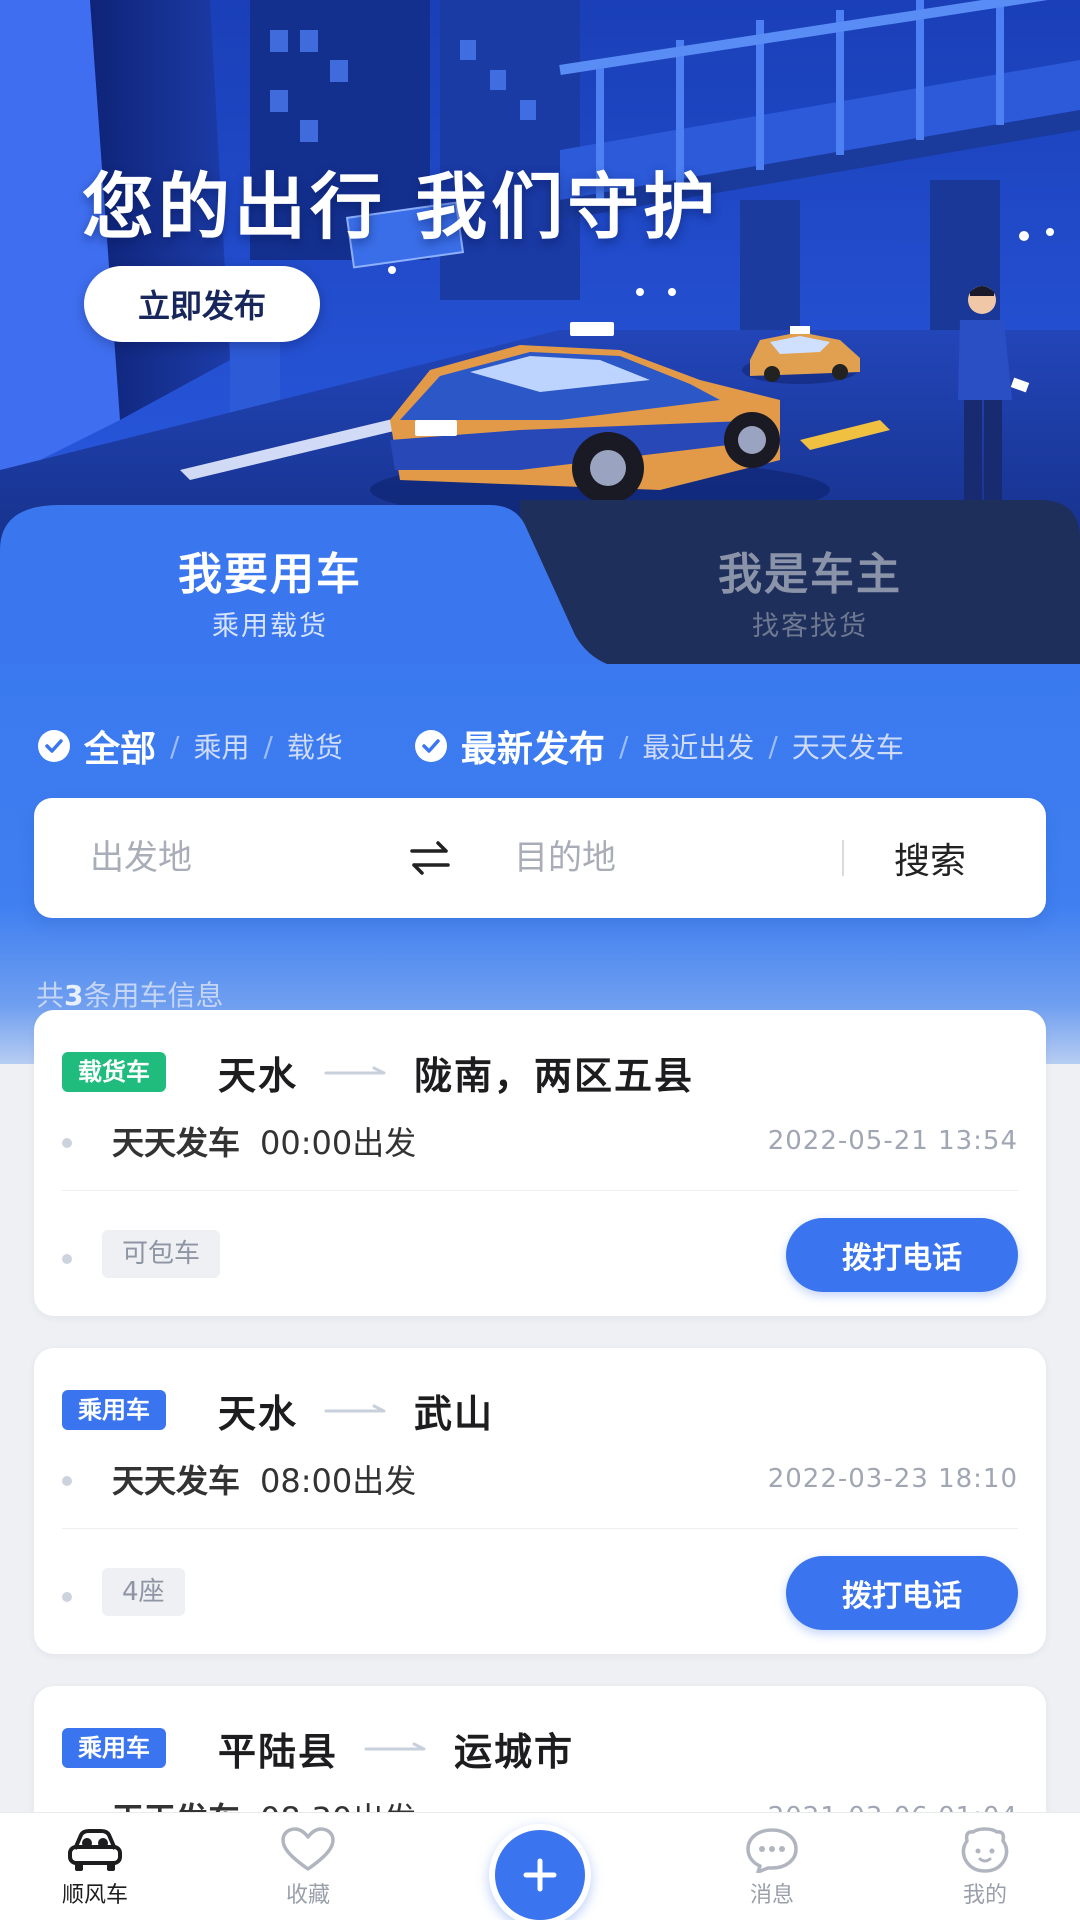  Describe the element at coordinates (338, 1481) in the screenshot. I see `departure-time: 08:00出发` at that location.